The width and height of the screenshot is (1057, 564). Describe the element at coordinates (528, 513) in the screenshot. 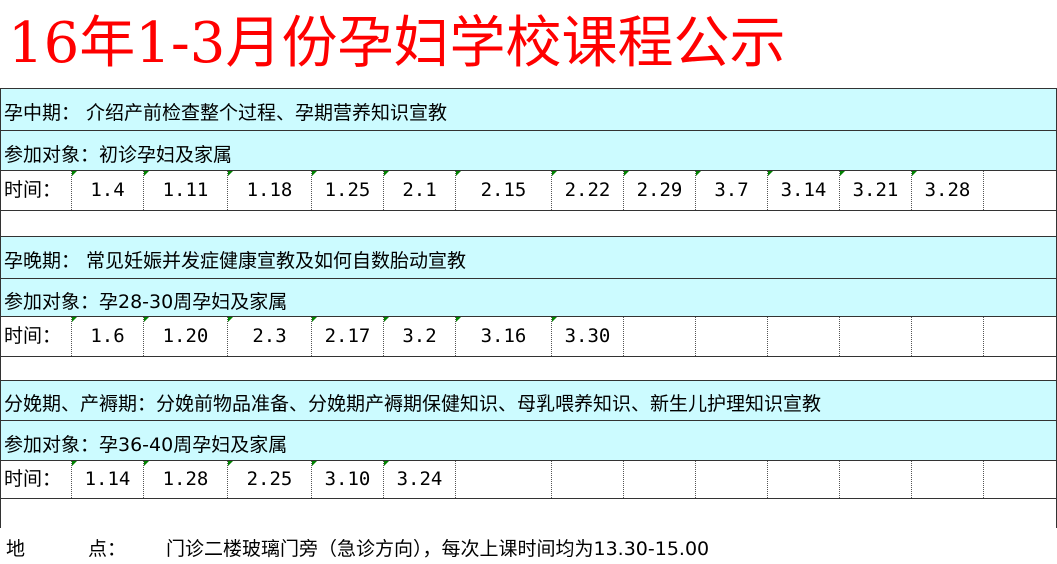

I see `section-3-spacer` at that location.